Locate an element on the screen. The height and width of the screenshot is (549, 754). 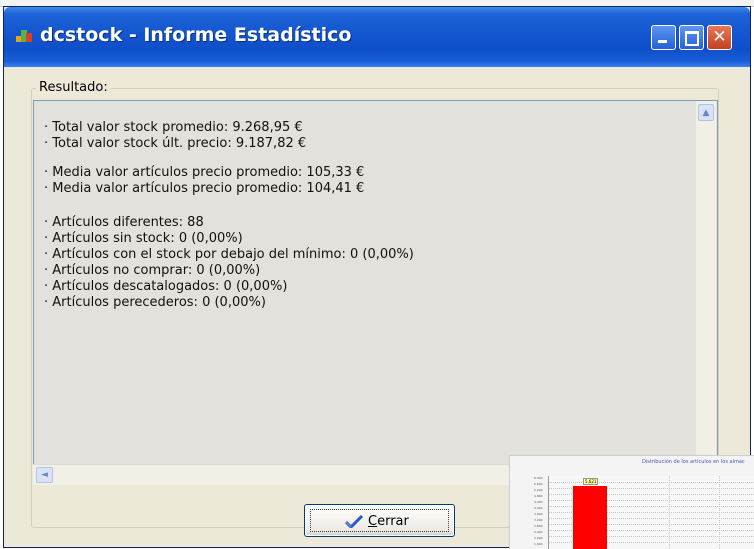
chart-ytick: 2.800 is located at coordinates (538, 526).